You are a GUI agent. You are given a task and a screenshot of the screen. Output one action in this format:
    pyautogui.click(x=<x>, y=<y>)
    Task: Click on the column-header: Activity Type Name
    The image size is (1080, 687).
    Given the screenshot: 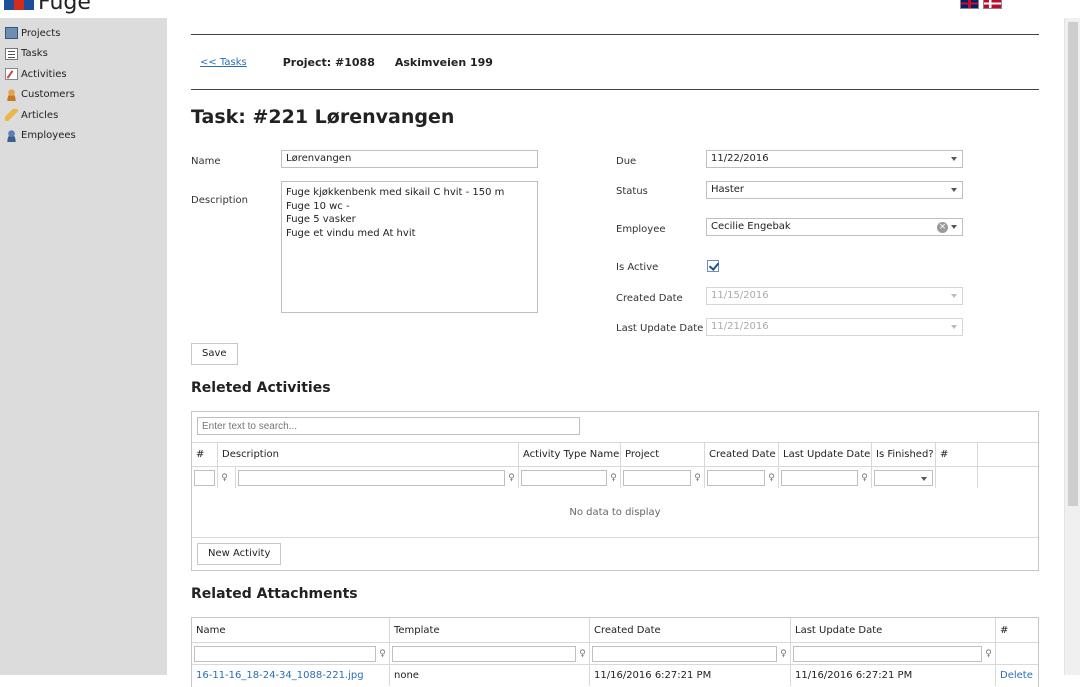 What is the action you would take?
    pyautogui.click(x=570, y=454)
    